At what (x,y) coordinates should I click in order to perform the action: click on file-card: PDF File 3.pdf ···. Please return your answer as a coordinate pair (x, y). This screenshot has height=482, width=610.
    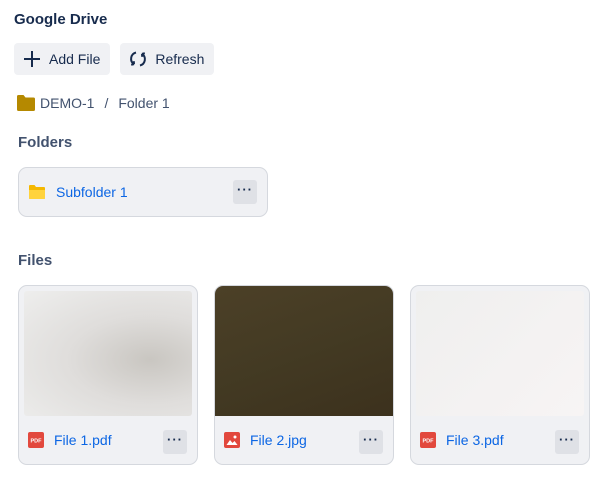
    Looking at the image, I should click on (500, 375).